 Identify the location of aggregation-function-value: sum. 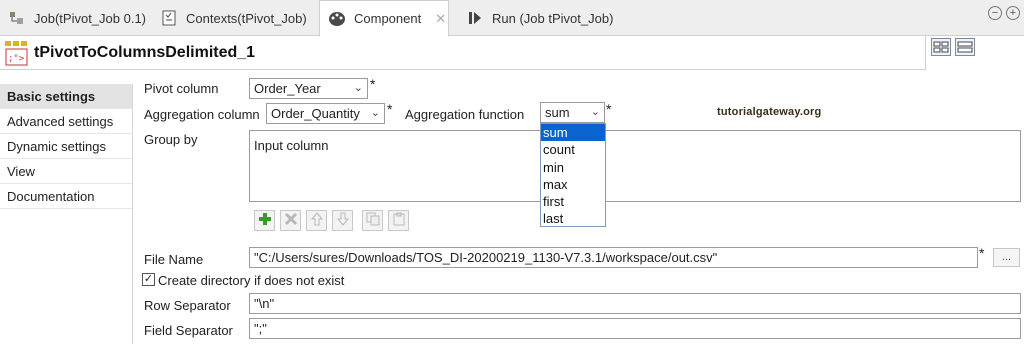
(557, 112).